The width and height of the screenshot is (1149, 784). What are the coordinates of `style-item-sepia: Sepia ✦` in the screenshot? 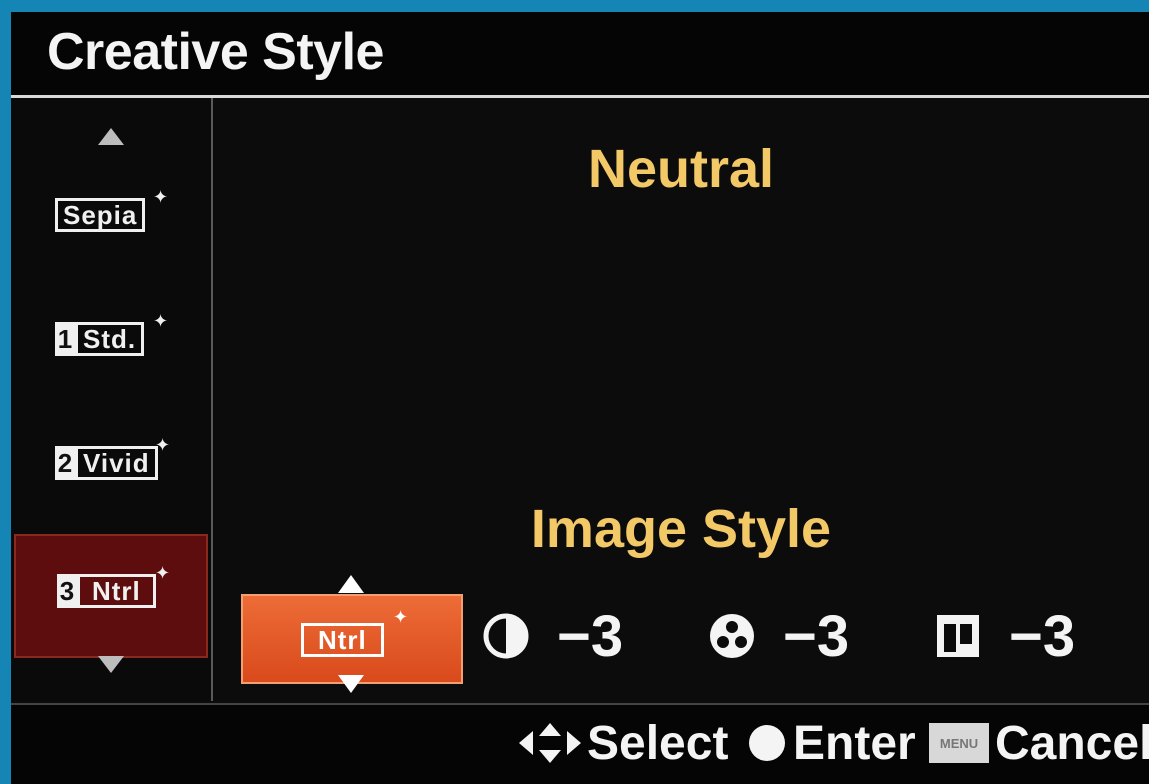 It's located at (111, 220).